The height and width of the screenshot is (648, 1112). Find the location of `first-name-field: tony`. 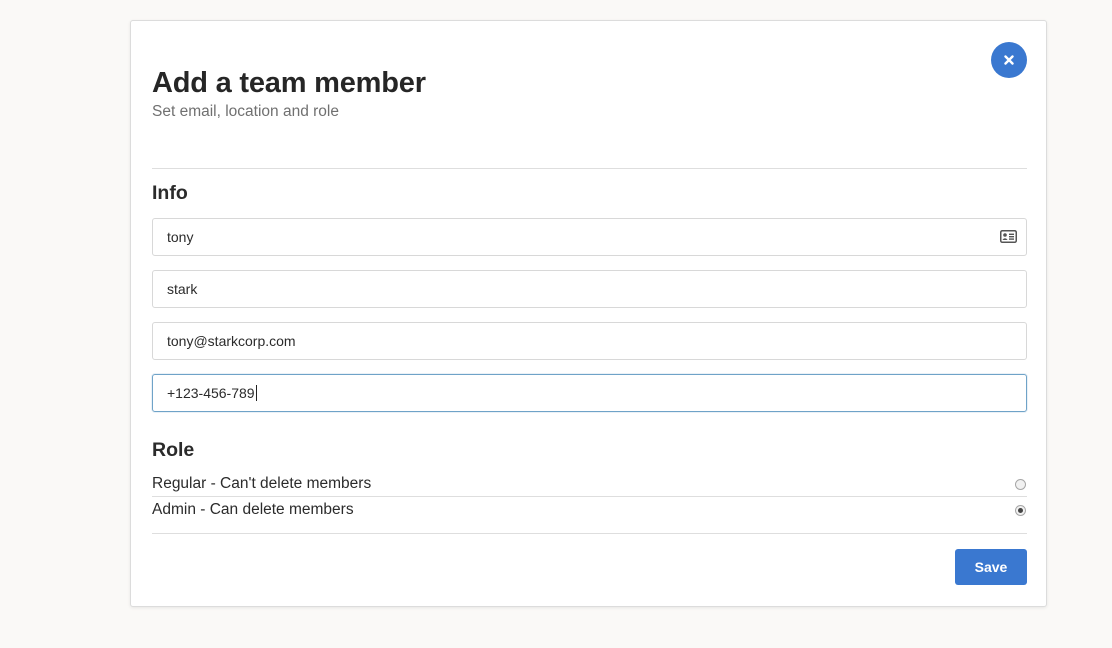

first-name-field: tony is located at coordinates (589, 237).